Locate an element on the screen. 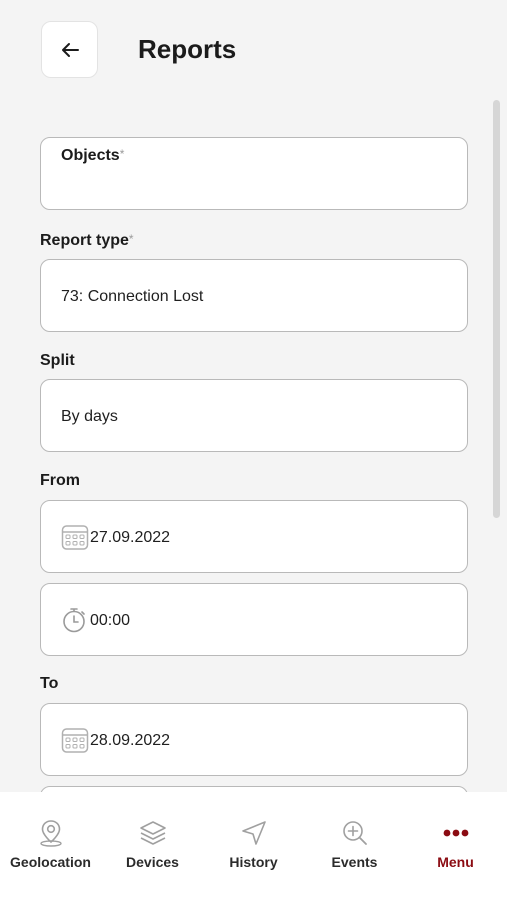 This screenshot has height=900, width=507. from-date-field: 27.09.2022 is located at coordinates (254, 536).